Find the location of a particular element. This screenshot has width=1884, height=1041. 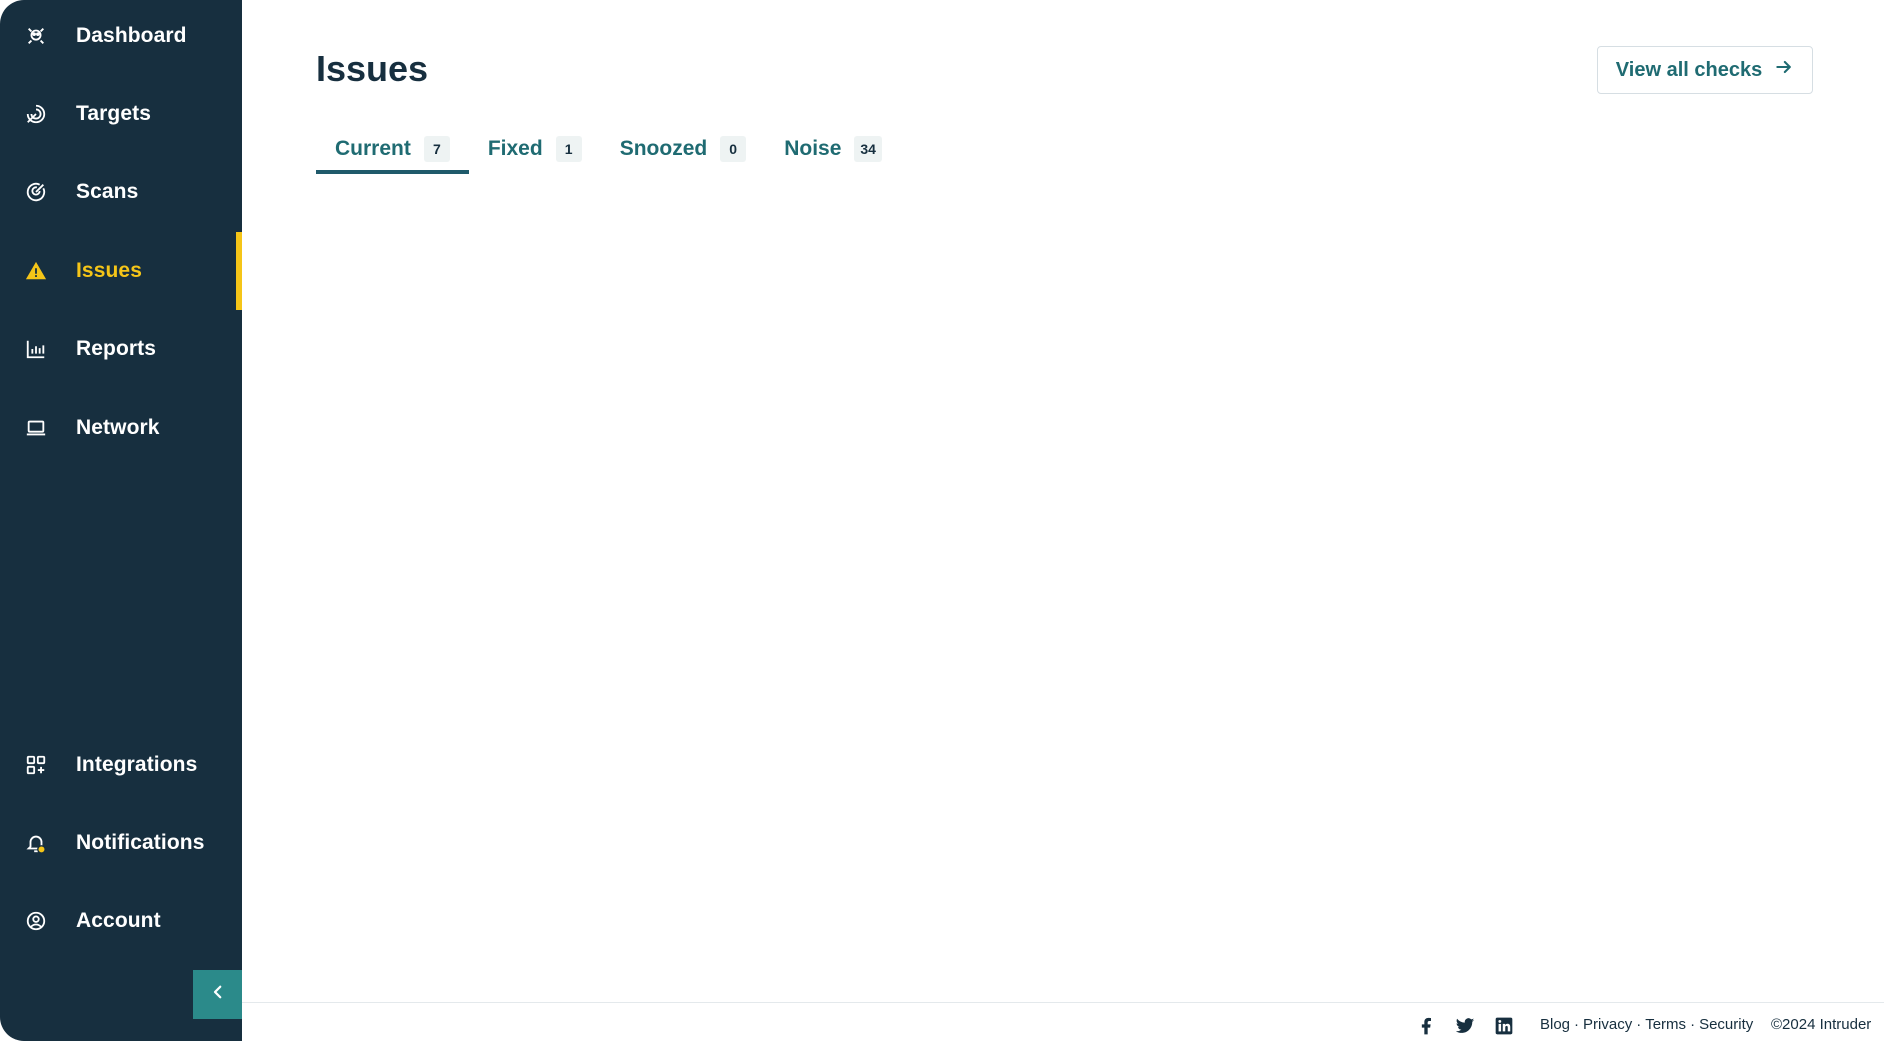

sidebar-item-label: Integrations is located at coordinates (137, 764).